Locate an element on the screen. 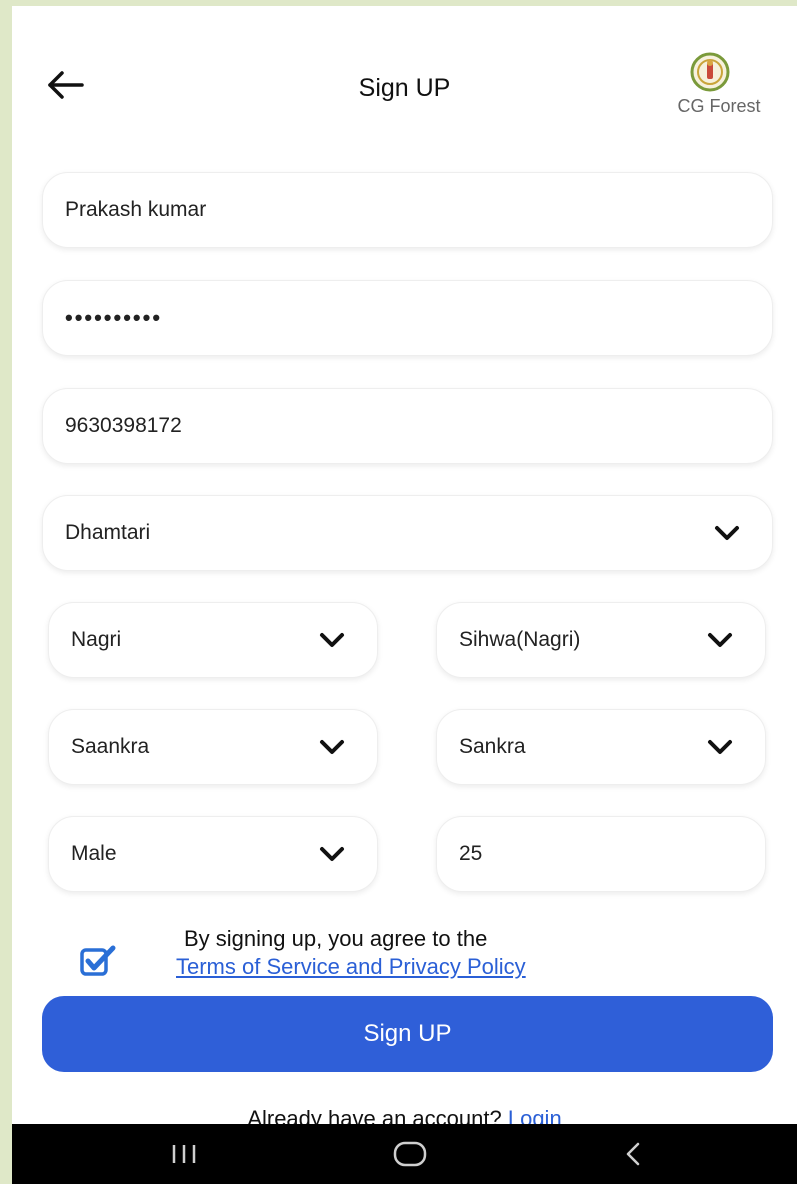  name-value: Prakash kumar is located at coordinates (136, 209).